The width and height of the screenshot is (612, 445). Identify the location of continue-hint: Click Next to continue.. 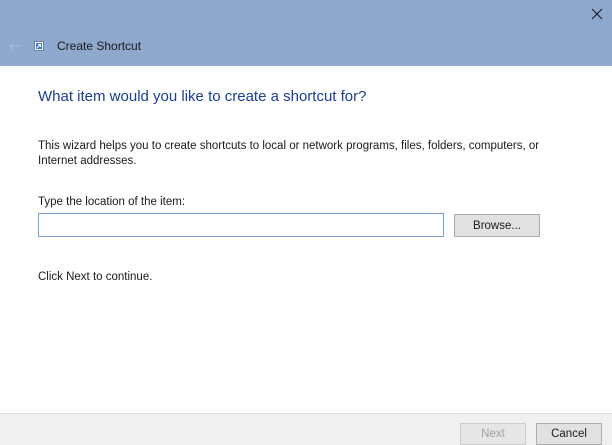
(95, 277).